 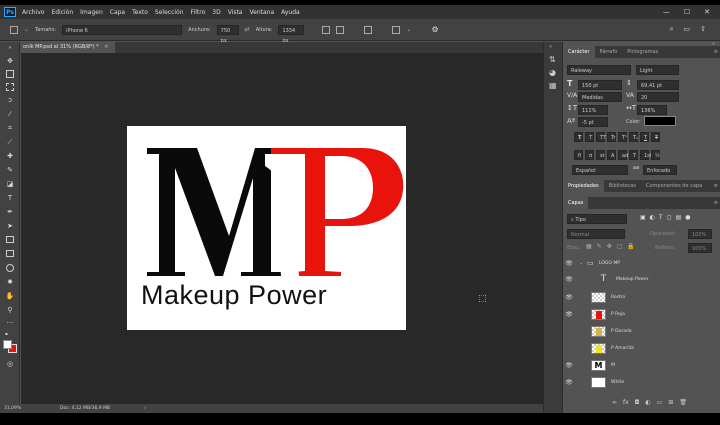 What do you see at coordinates (643, 217) in the screenshot?
I see `filter-pixel-icon: ▣` at bounding box center [643, 217].